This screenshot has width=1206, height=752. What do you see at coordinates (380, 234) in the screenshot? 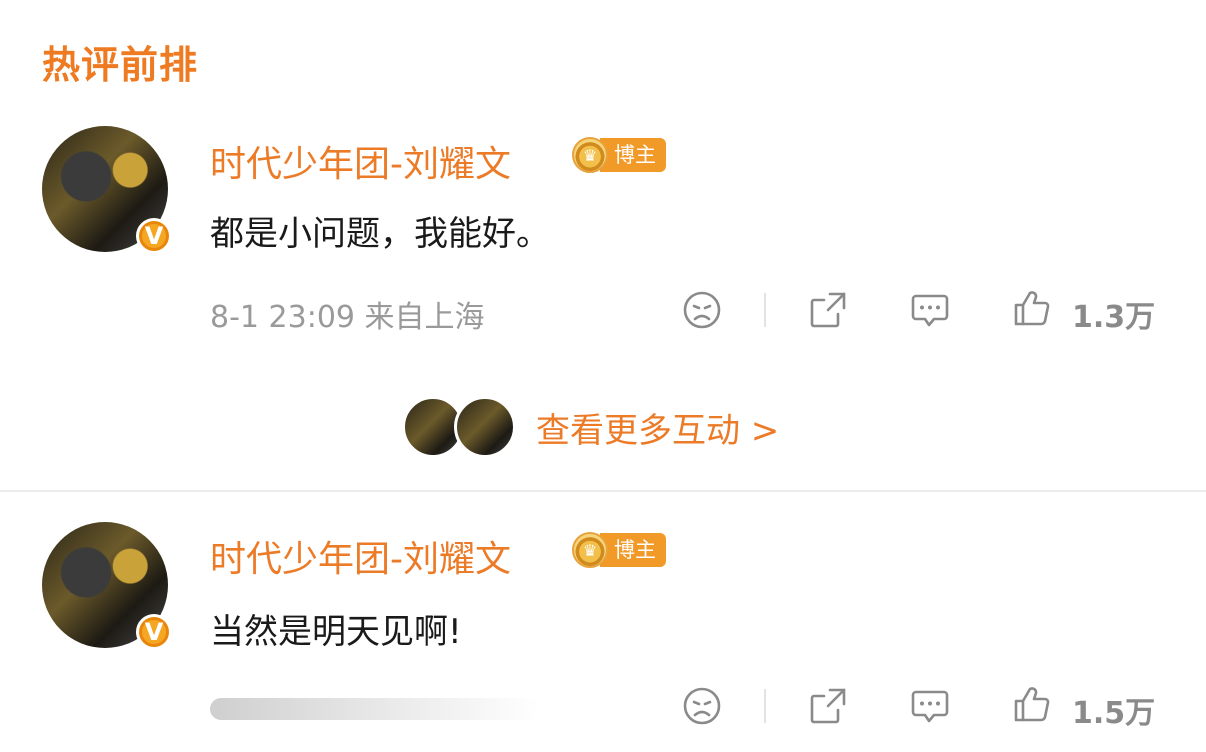
I see `comment-text: 都是小问题，我能好。` at bounding box center [380, 234].